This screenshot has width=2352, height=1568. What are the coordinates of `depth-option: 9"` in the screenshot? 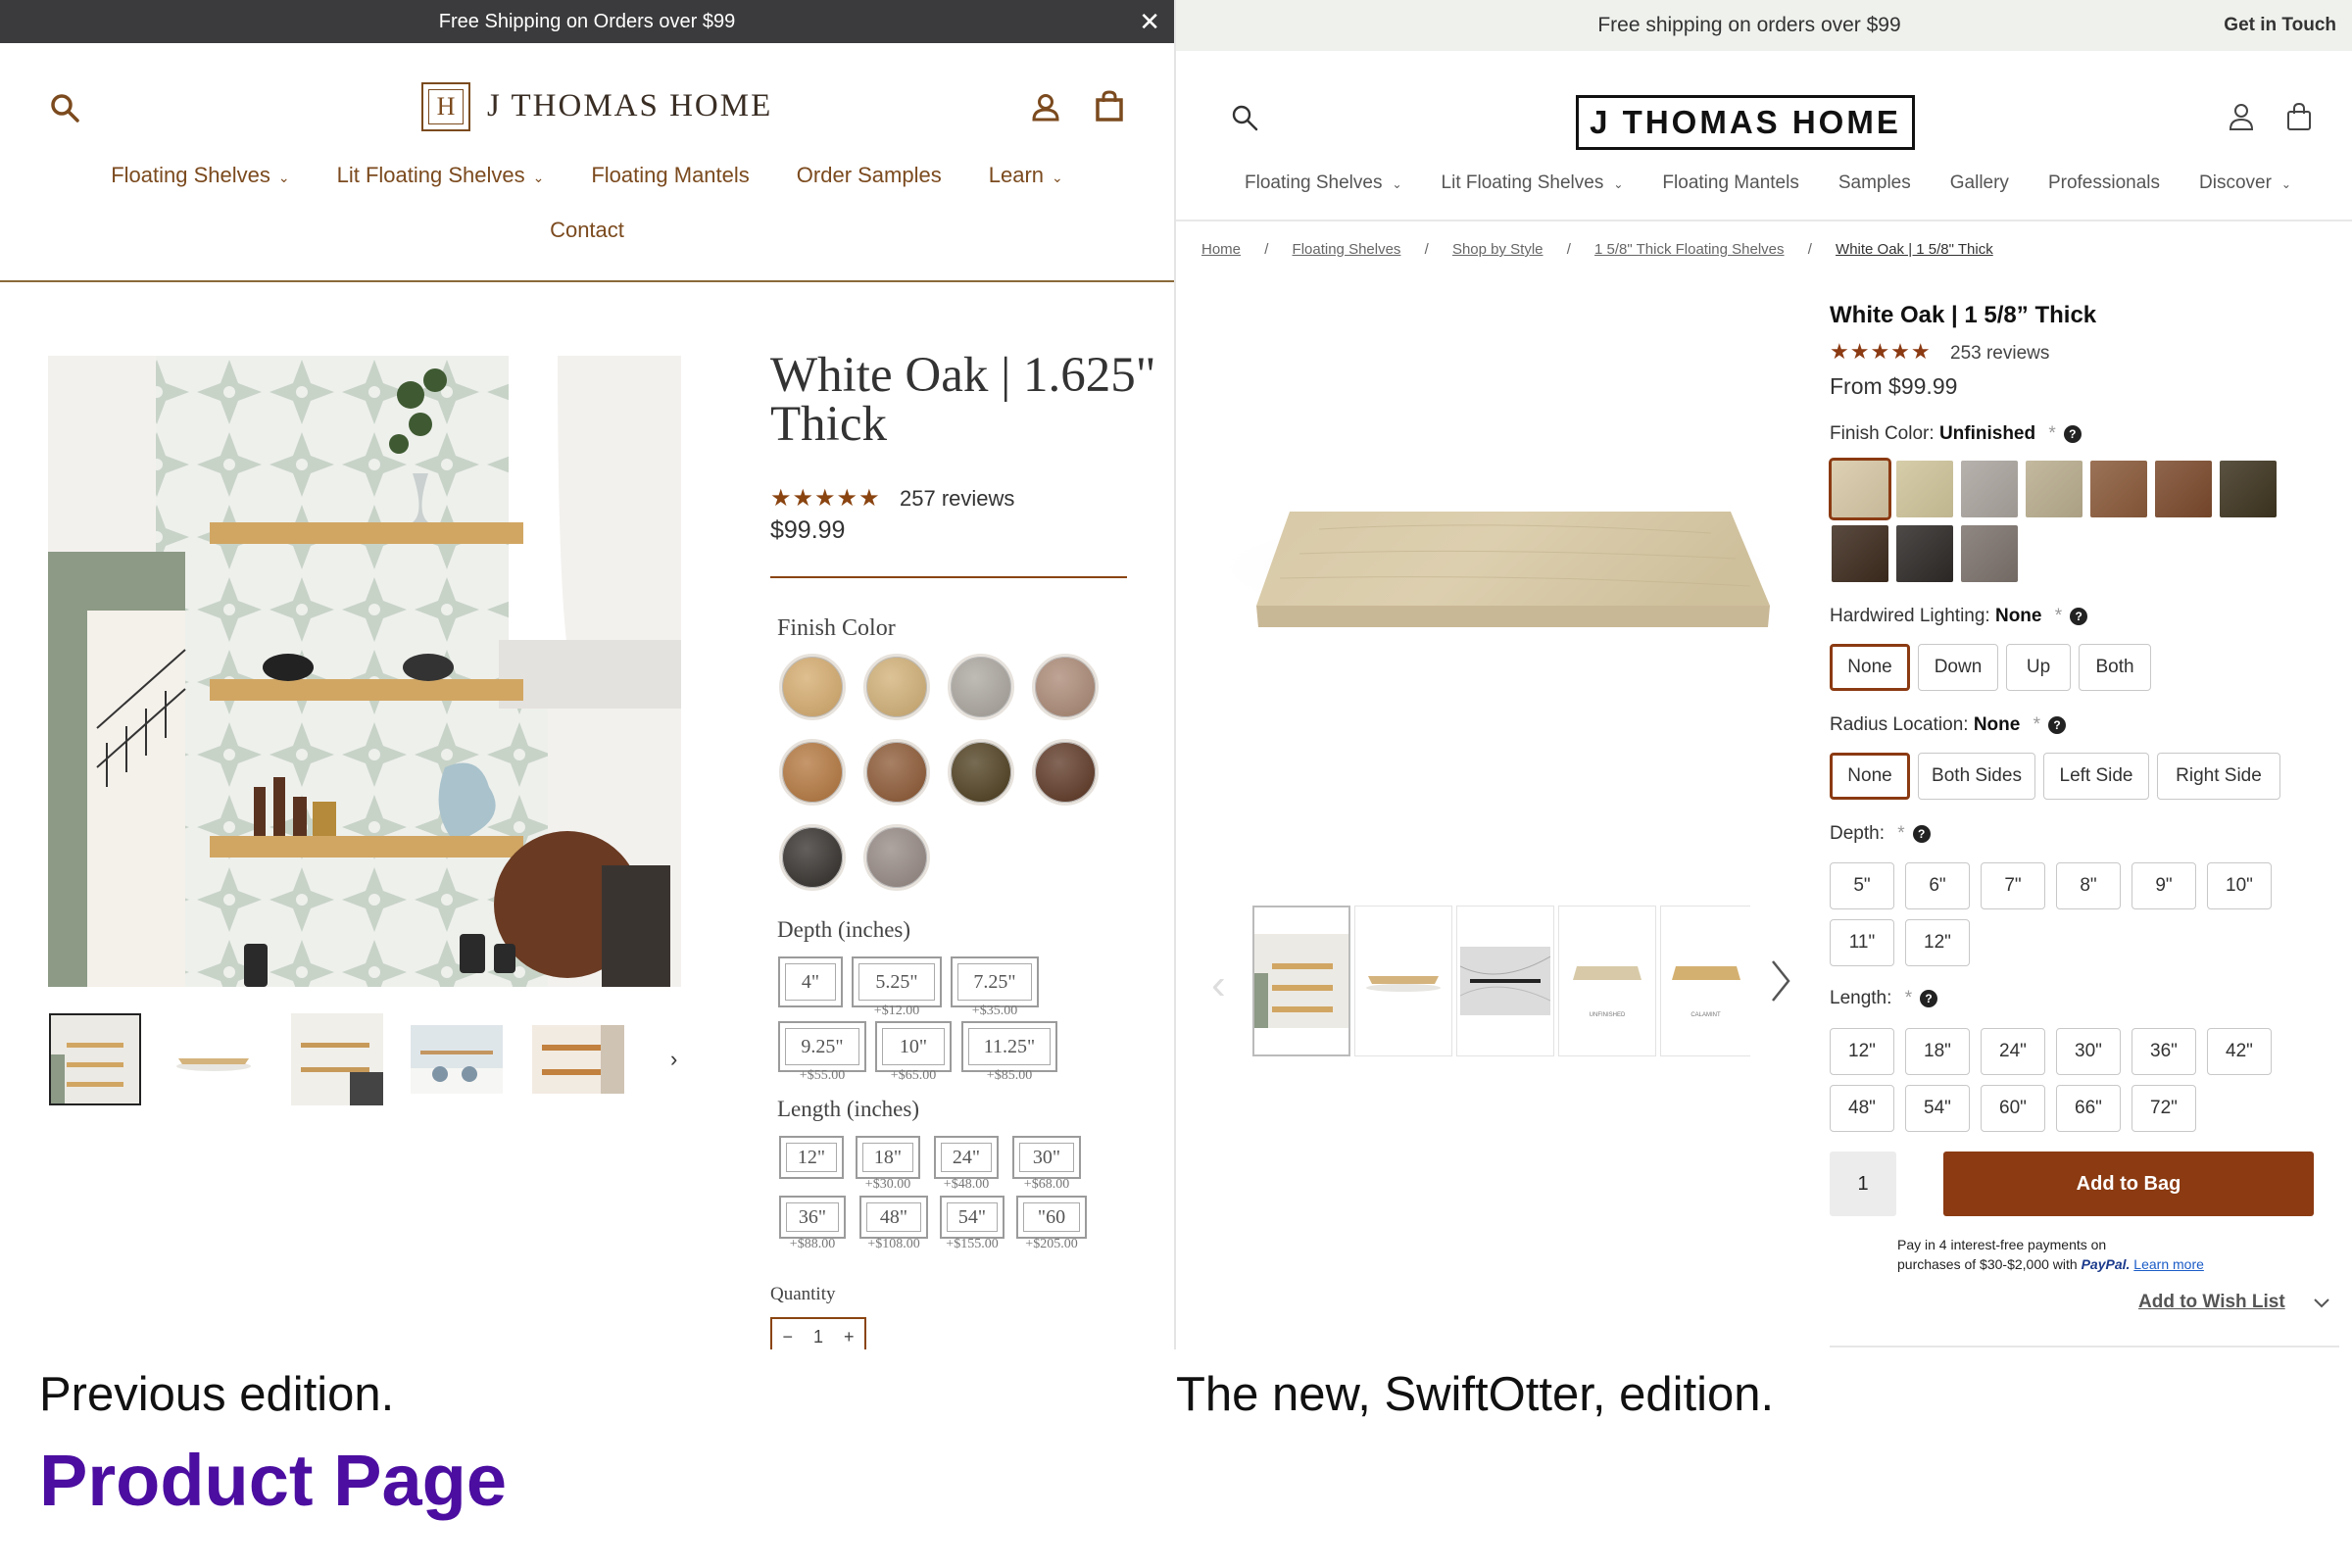 It's located at (2164, 885).